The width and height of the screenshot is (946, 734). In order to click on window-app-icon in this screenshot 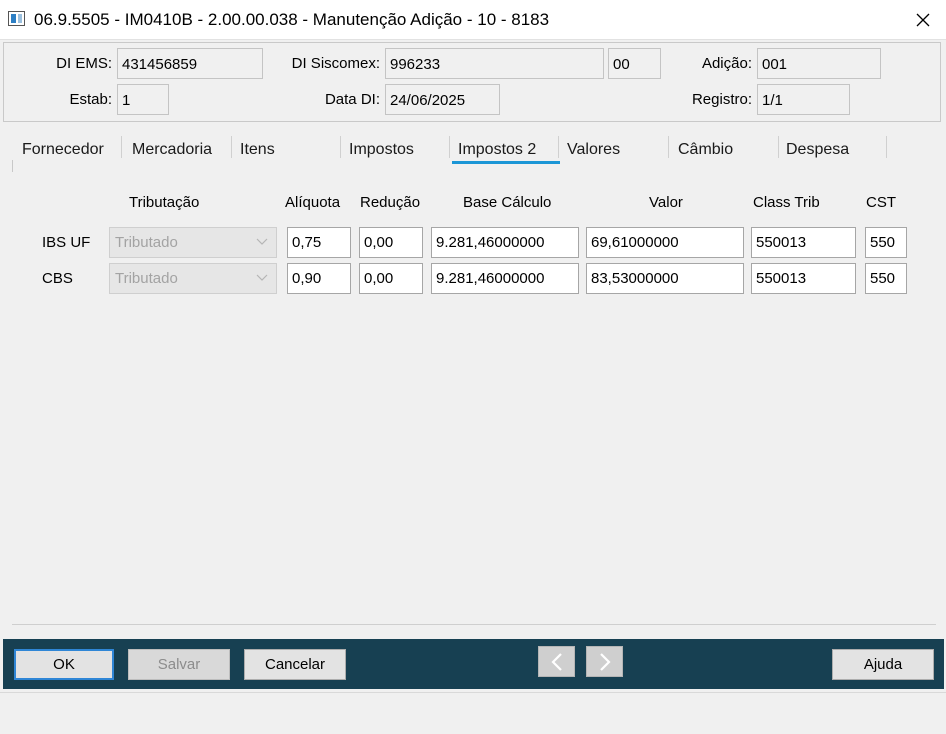, I will do `click(16, 18)`.